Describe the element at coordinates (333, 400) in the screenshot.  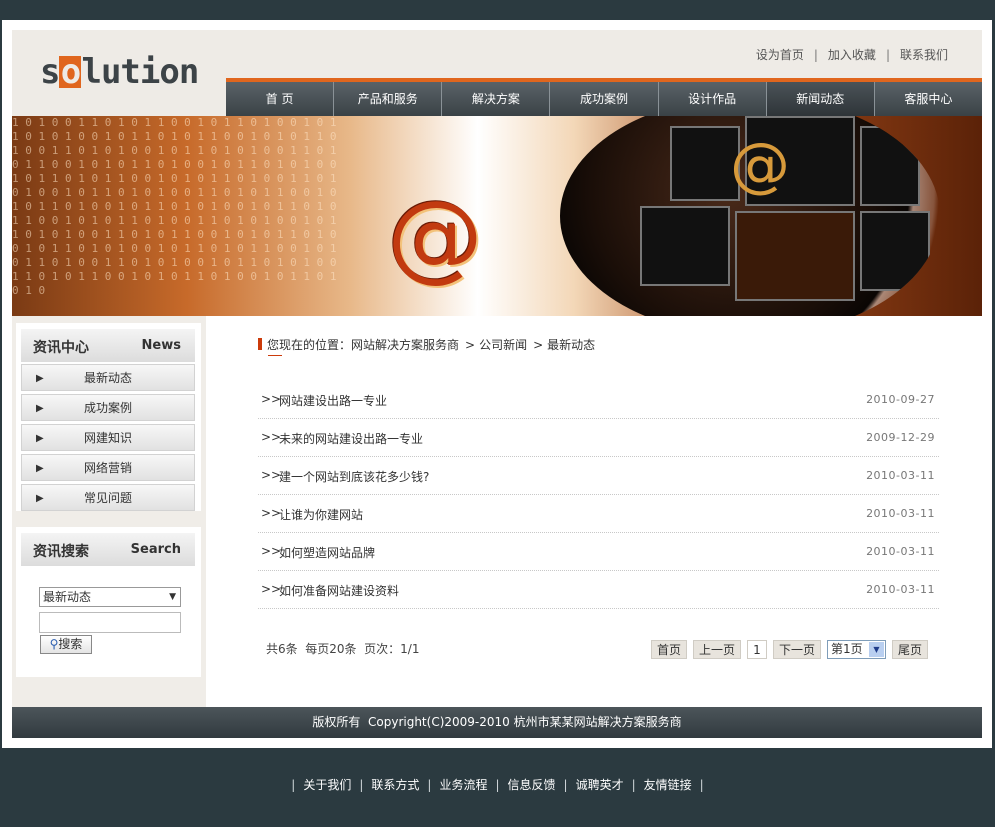
I see `news-title-link: 网站建设出路一专业` at that location.